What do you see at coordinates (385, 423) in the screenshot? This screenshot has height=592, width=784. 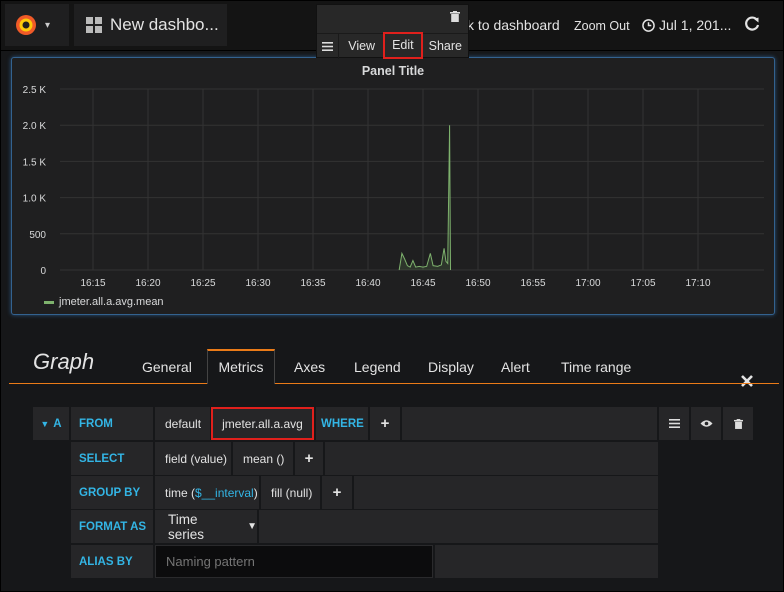 I see `add-where-button: +` at bounding box center [385, 423].